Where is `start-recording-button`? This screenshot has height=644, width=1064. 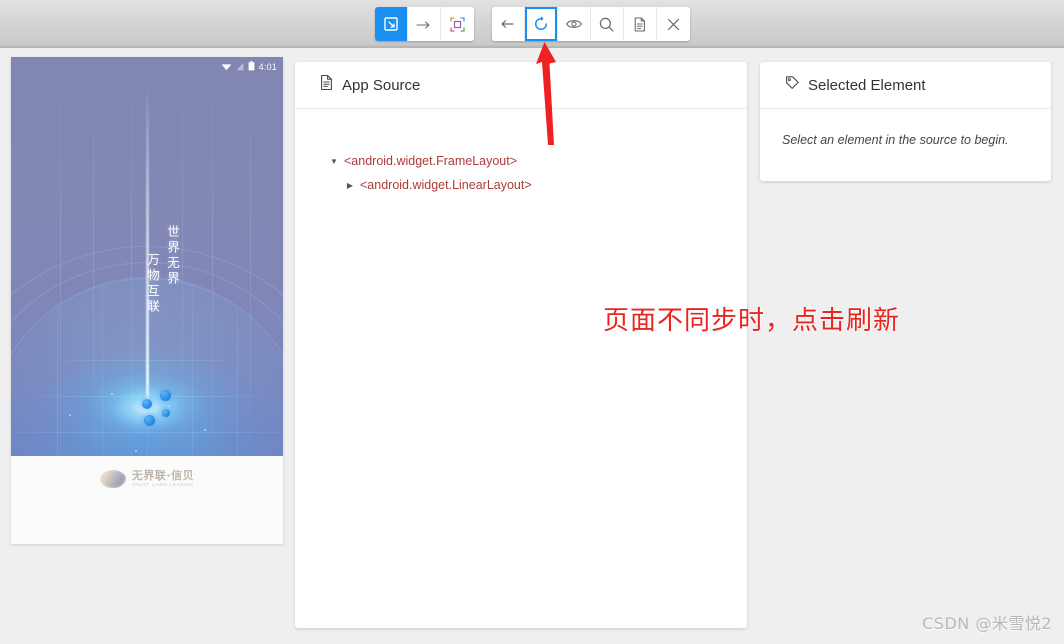 start-recording-button is located at coordinates (574, 24).